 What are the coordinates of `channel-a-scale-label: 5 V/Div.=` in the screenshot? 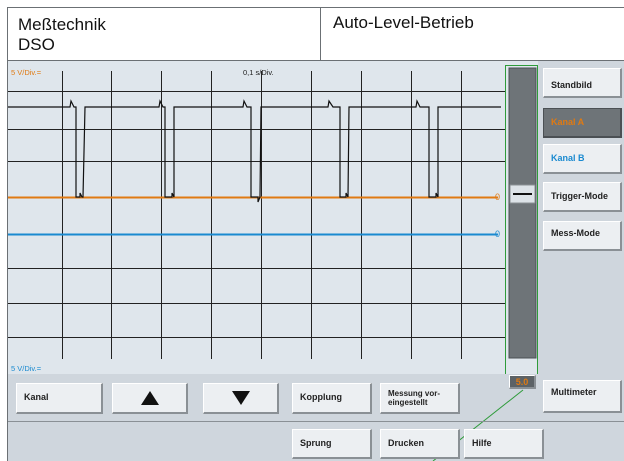 It's located at (26, 72).